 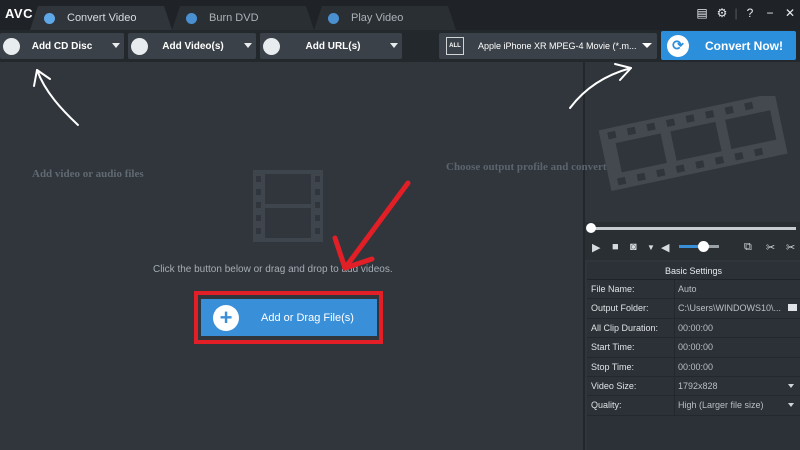 What do you see at coordinates (614, 385) in the screenshot?
I see `setting-label: Video Size:` at bounding box center [614, 385].